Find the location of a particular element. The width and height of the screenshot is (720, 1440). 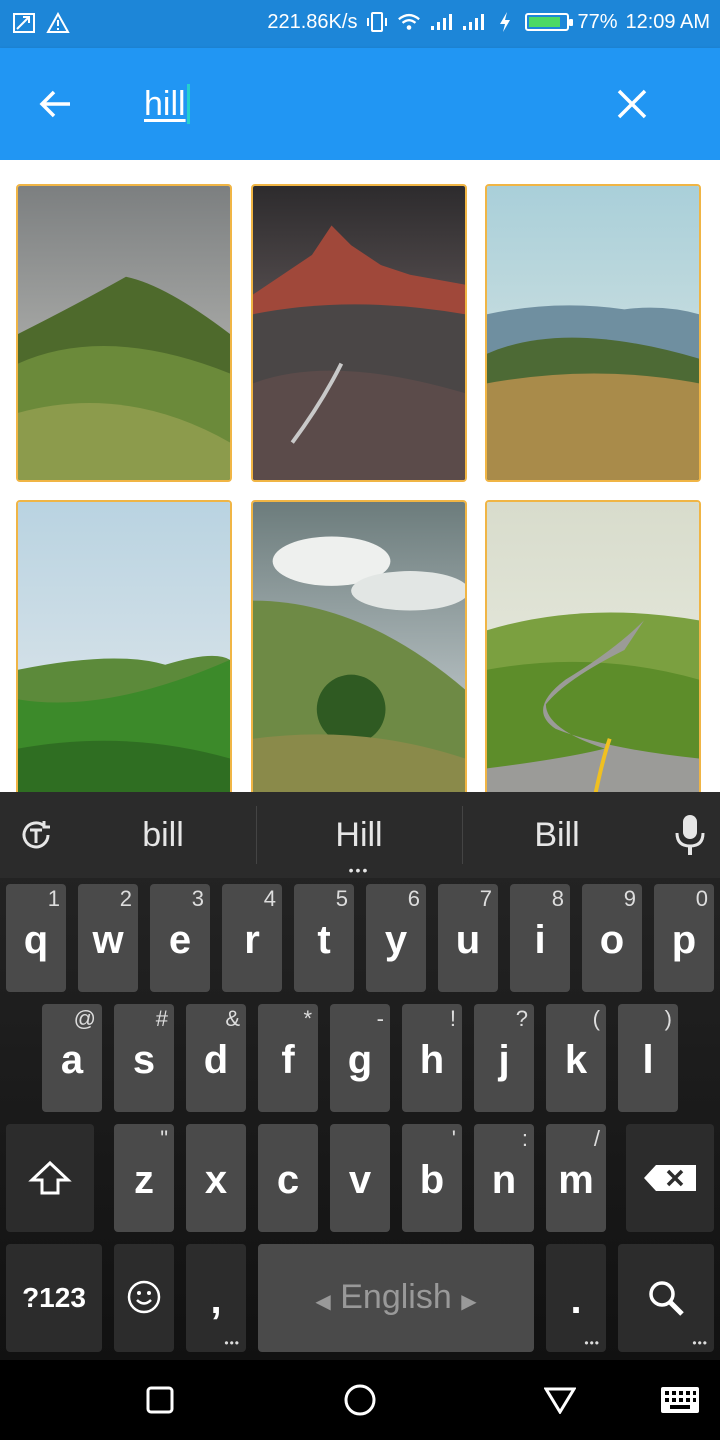

key-v: v is located at coordinates (360, 1178).